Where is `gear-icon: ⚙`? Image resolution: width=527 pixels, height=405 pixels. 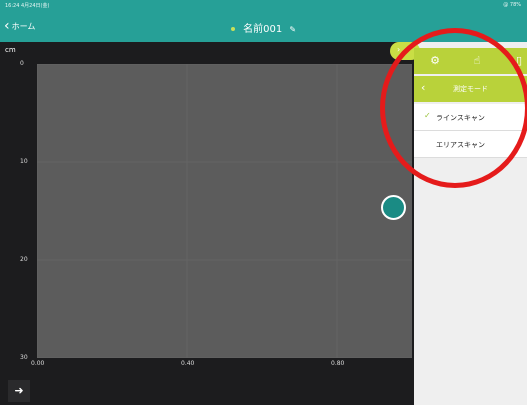 gear-icon: ⚙ is located at coordinates (435, 61).